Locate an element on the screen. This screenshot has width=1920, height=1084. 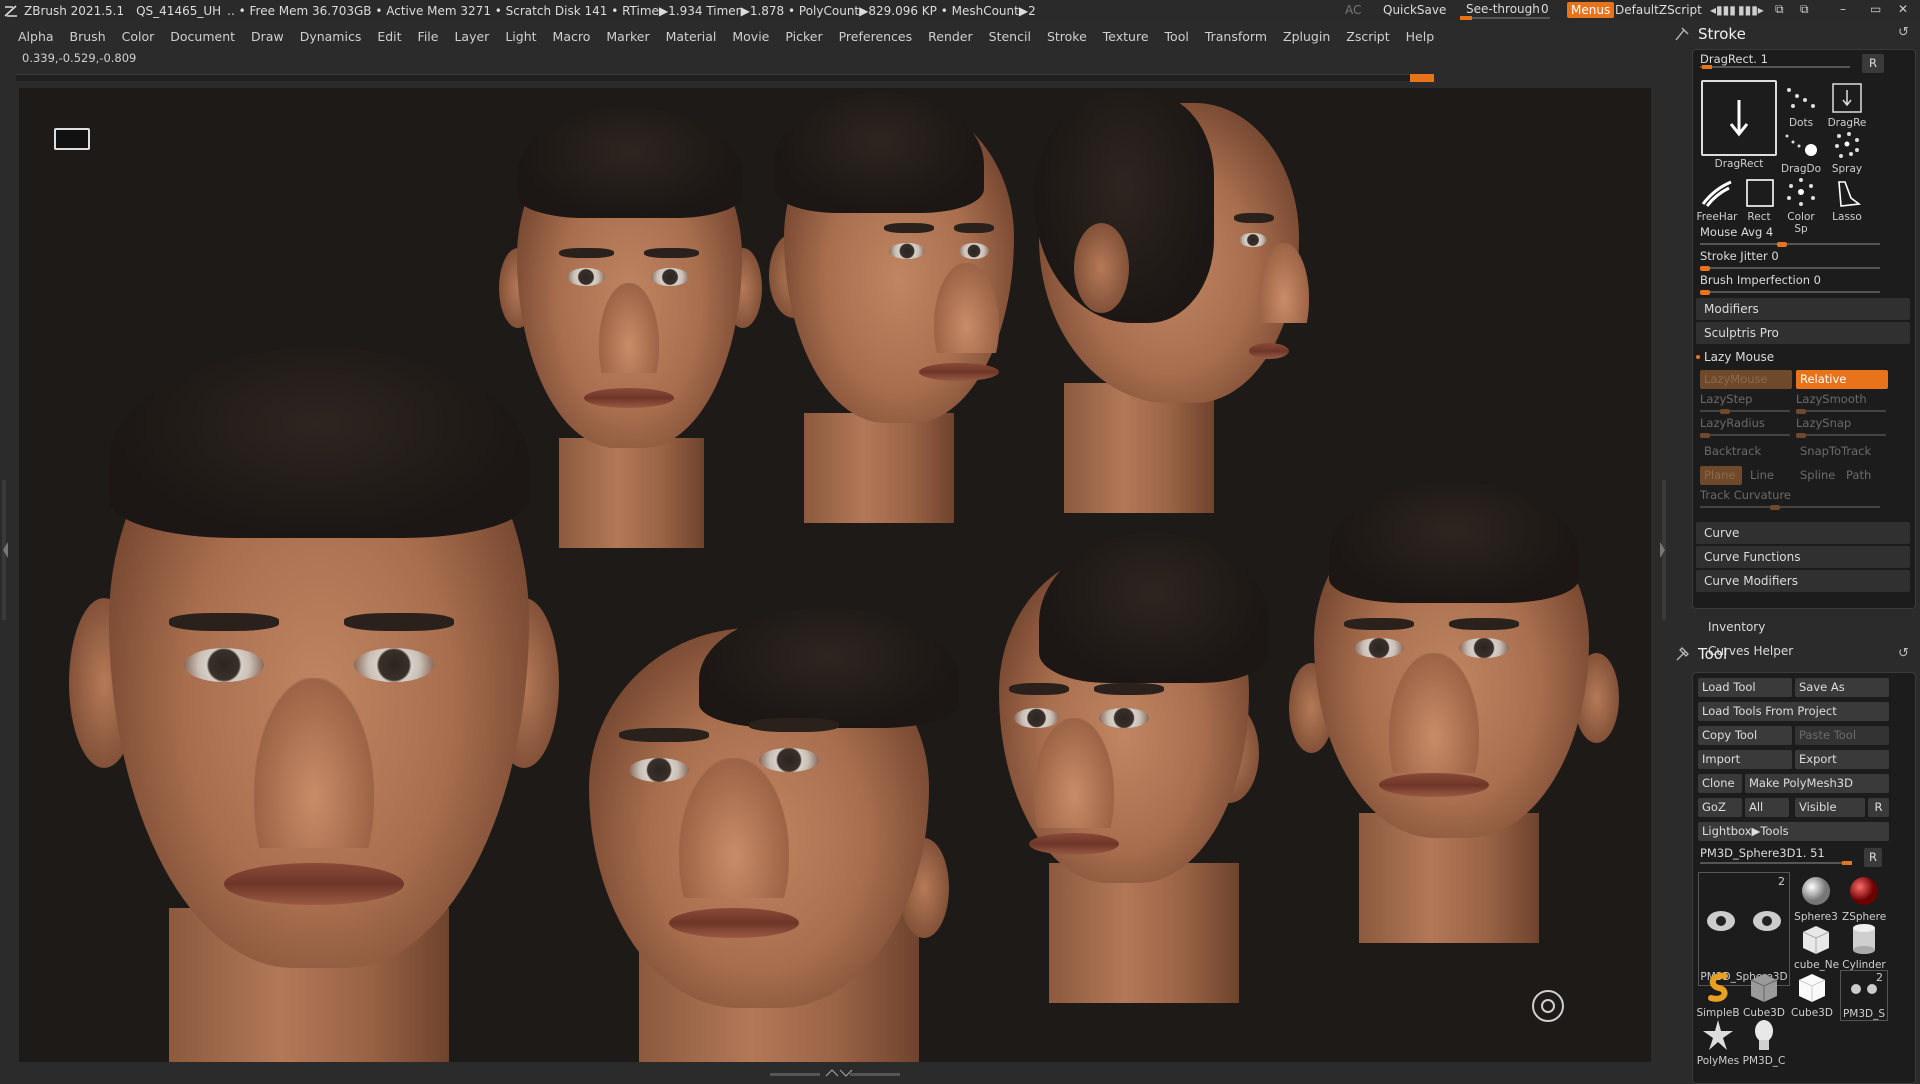
tool-thumb-simplebrush: SimpleB is located at coordinates (1718, 994).